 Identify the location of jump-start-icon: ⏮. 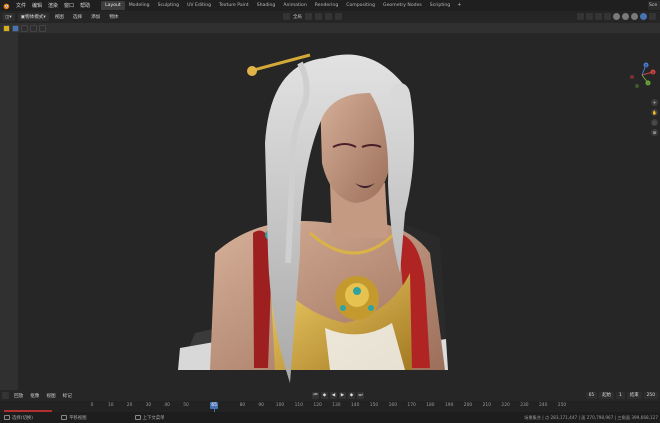
(315, 395).